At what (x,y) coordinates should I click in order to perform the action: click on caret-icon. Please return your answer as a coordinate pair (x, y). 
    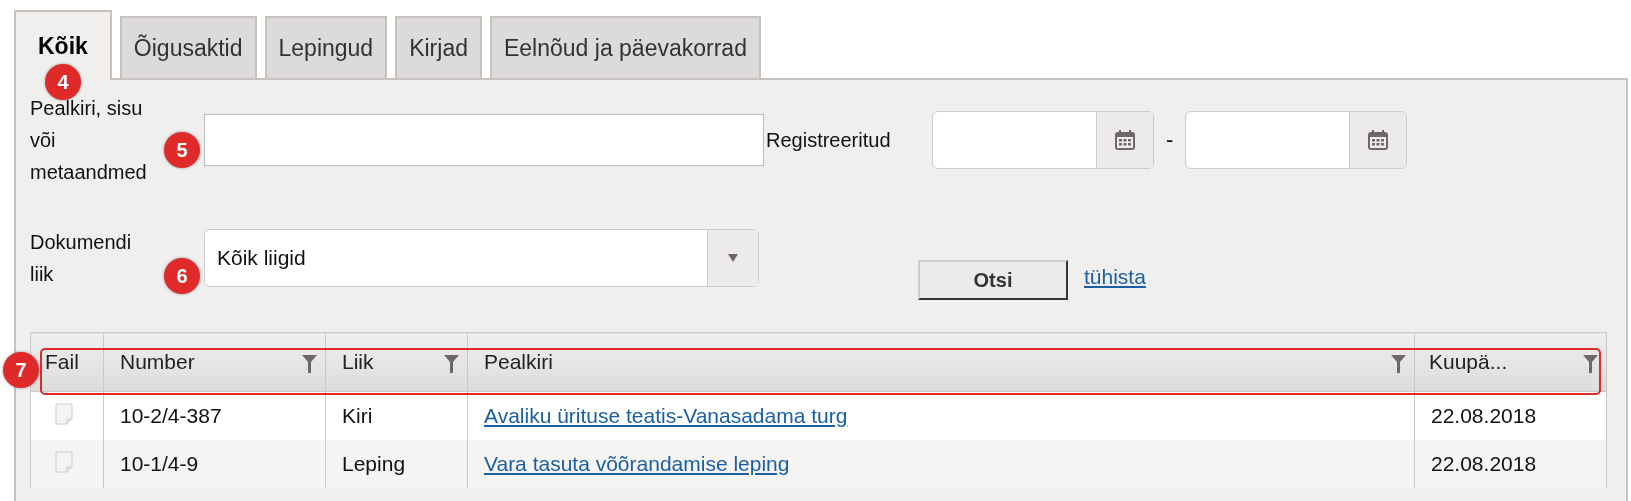
    Looking at the image, I should click on (733, 258).